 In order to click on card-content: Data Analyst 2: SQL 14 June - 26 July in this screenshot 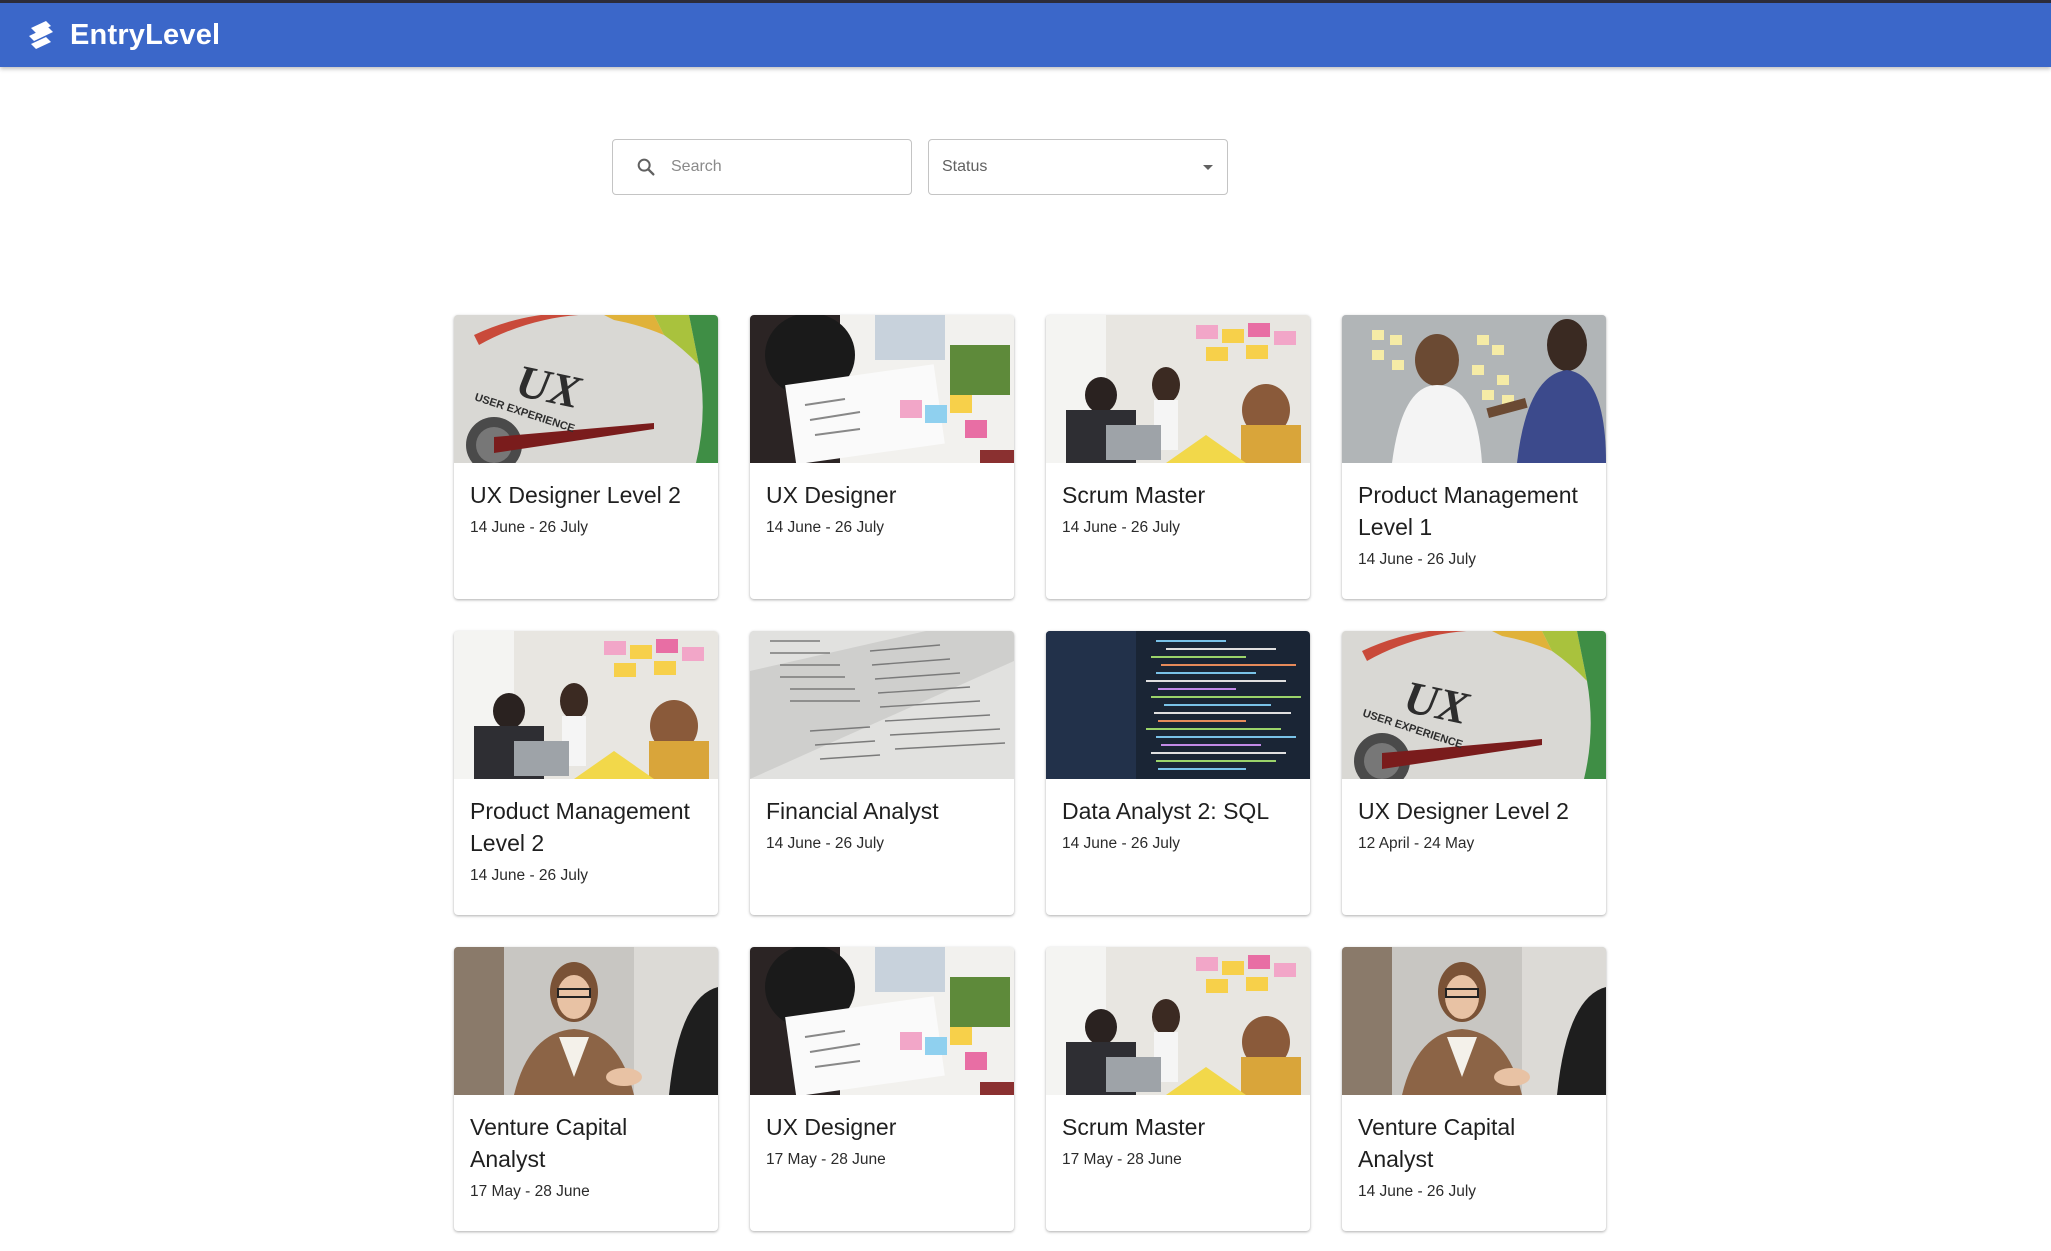, I will do `click(1178, 816)`.